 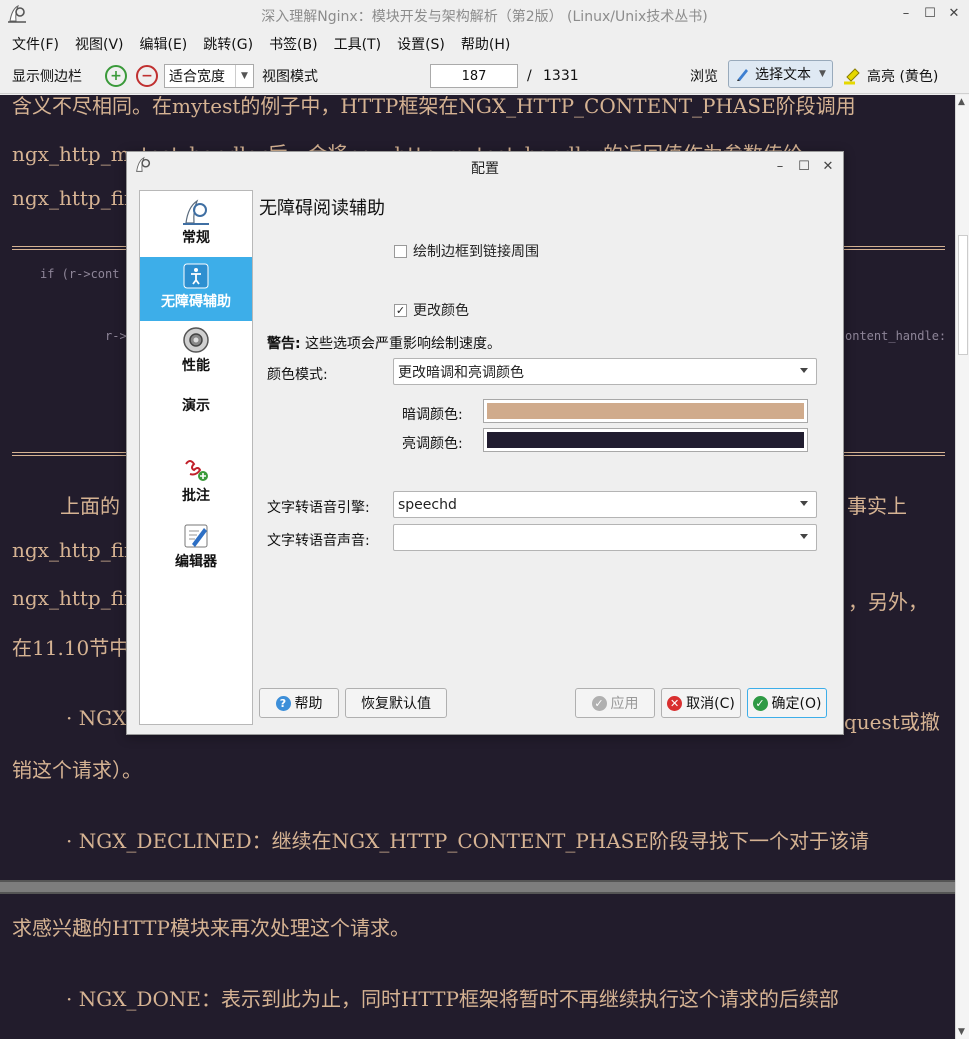 I want to click on sidebar-item-label: 性能, so click(x=196, y=366).